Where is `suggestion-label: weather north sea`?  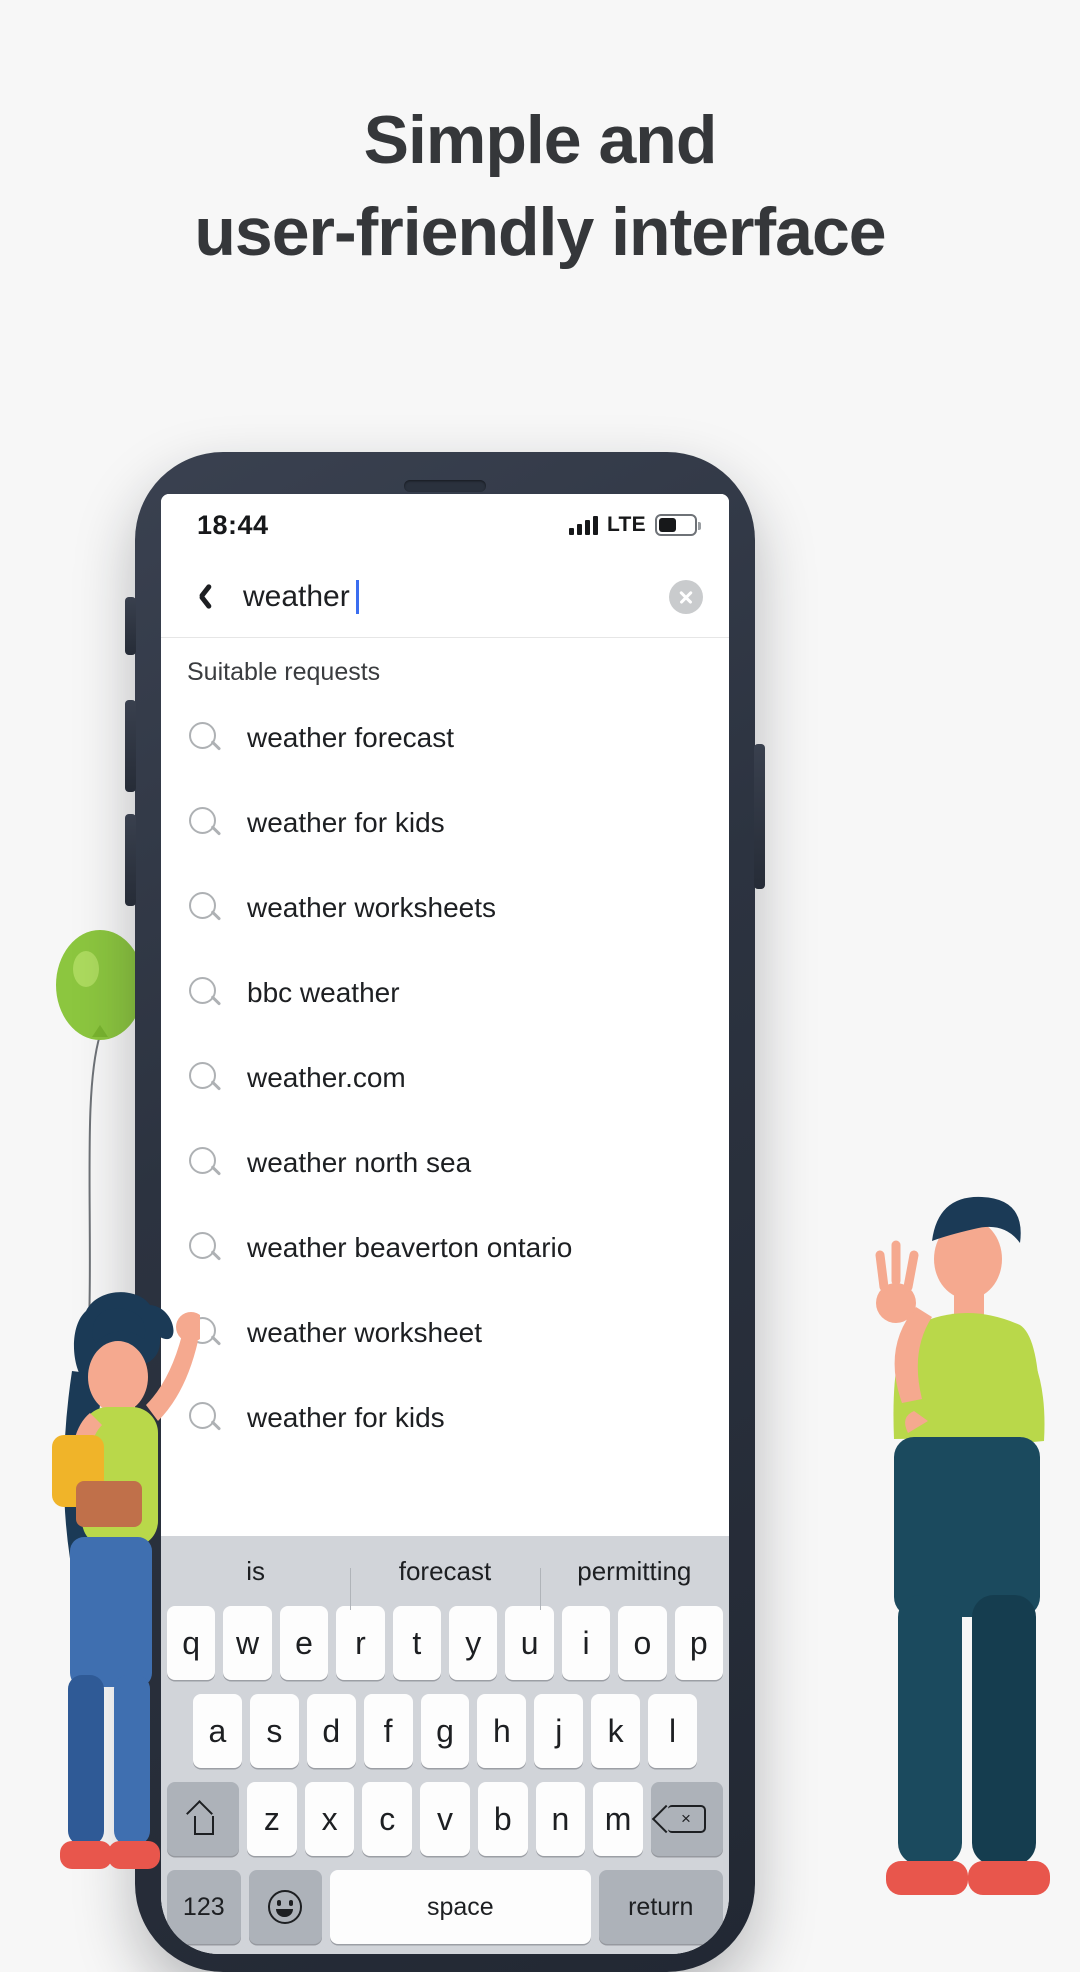
suggestion-label: weather north sea is located at coordinates (359, 1162).